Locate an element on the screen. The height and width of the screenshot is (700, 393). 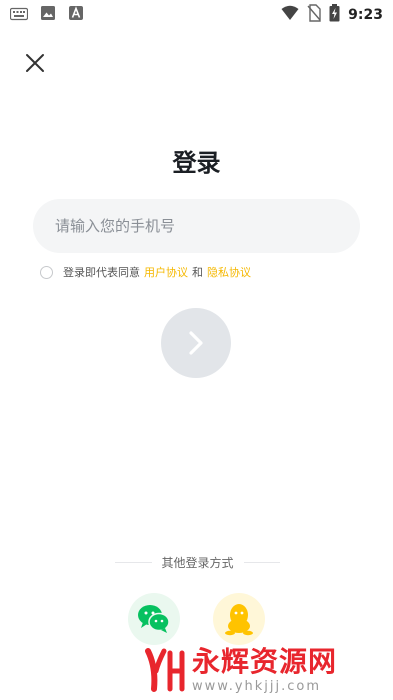
status-right-icons: 9:23 is located at coordinates (332, 15).